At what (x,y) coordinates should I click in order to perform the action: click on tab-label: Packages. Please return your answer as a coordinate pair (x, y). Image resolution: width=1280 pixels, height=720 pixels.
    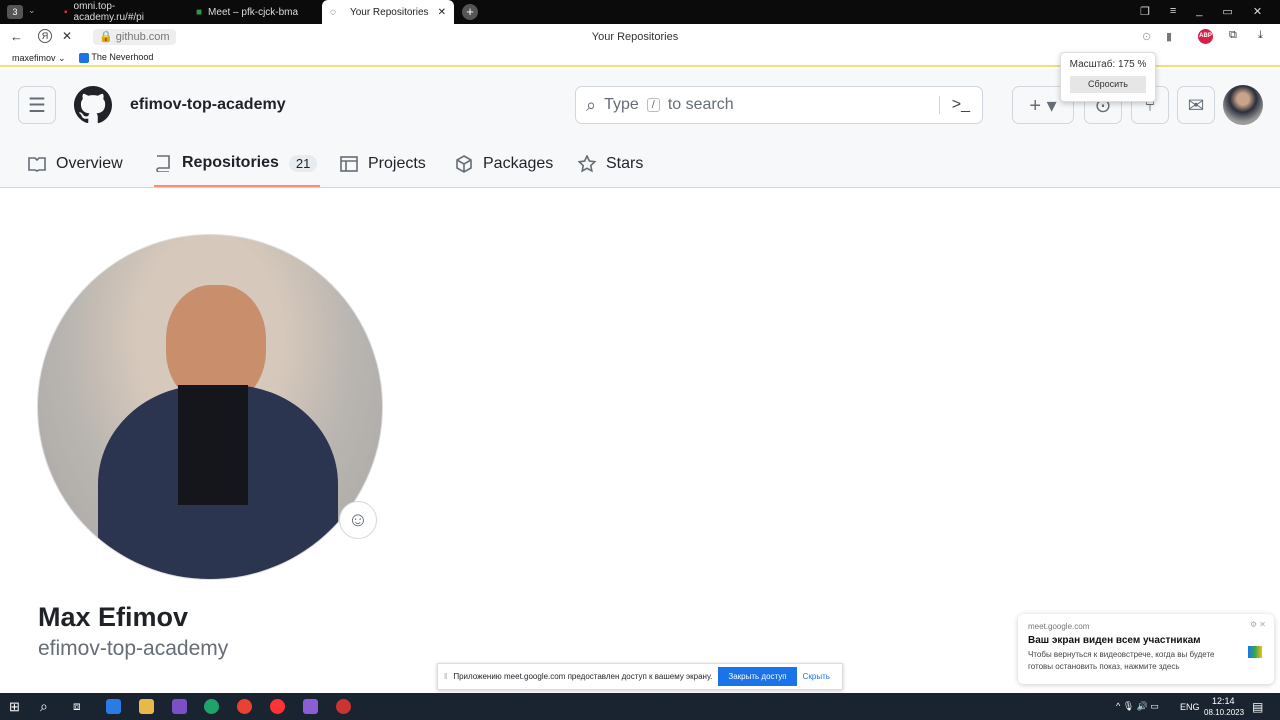
    Looking at the image, I should click on (518, 163).